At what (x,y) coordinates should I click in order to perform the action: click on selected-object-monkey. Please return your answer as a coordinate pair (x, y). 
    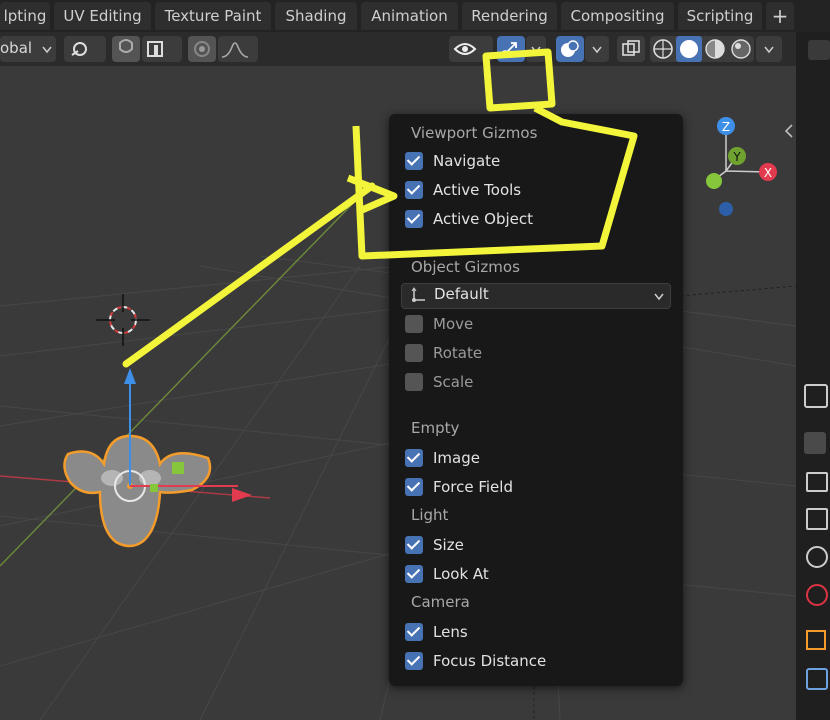
    Looking at the image, I should click on (137, 491).